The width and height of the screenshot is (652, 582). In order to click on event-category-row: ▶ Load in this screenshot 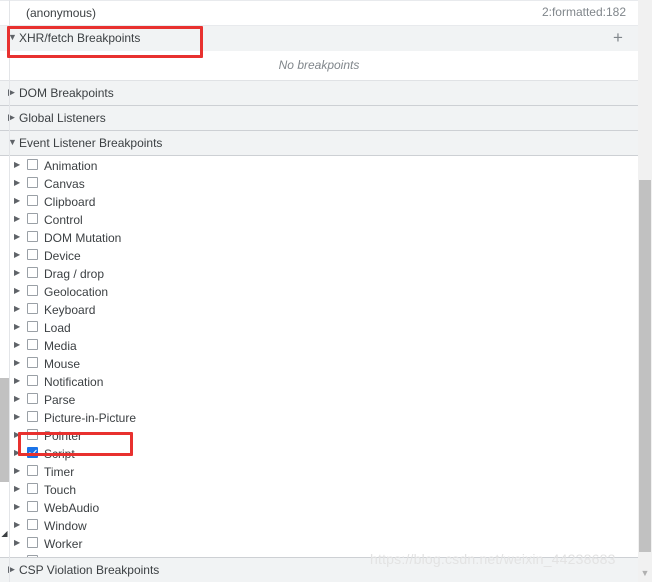, I will do `click(319, 327)`.